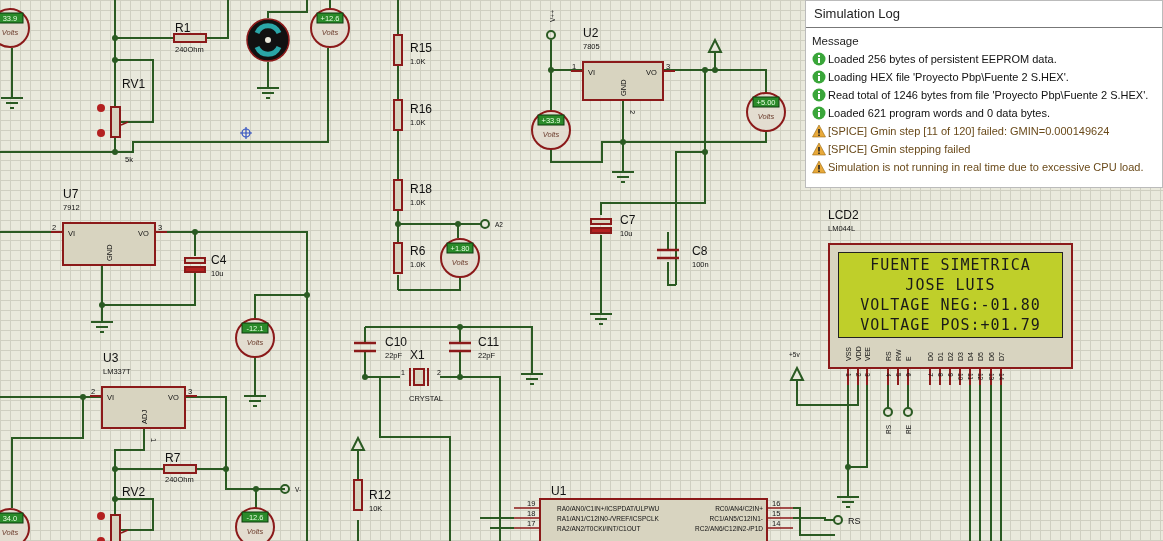  What do you see at coordinates (700, 251) in the screenshot?
I see `component-label: C8` at bounding box center [700, 251].